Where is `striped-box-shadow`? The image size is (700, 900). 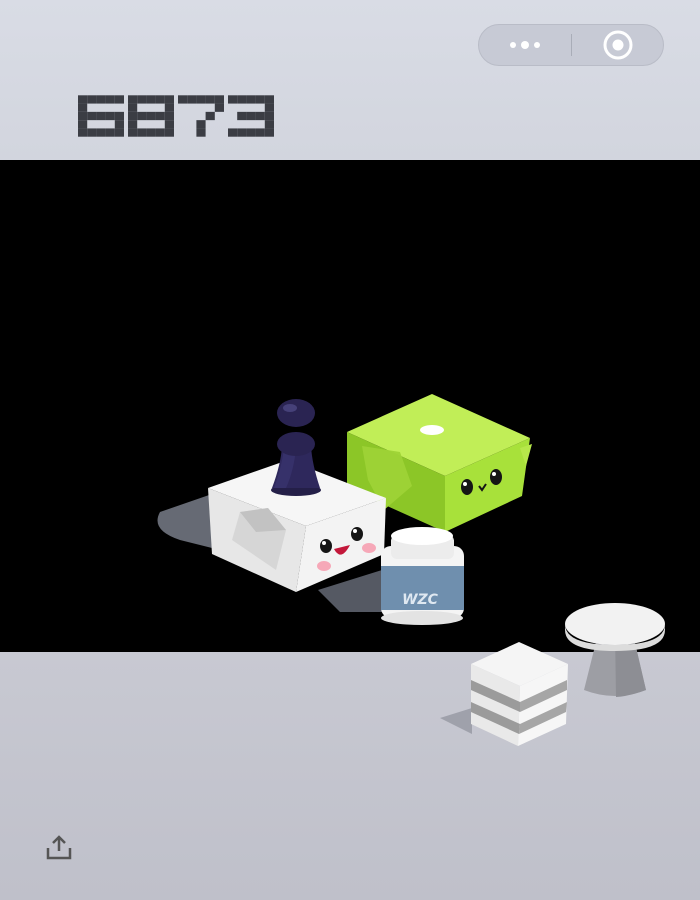 striped-box-shadow is located at coordinates (456, 721).